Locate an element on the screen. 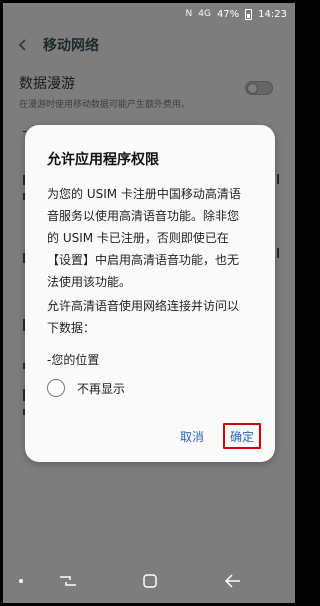  battery-percent: 47% is located at coordinates (228, 14).